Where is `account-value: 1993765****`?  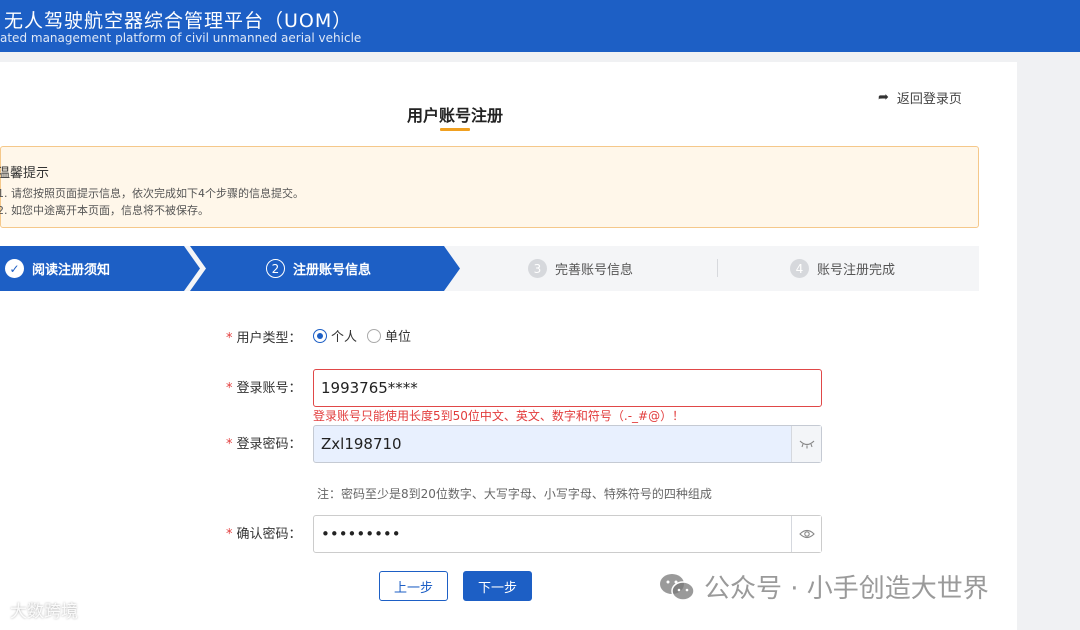 account-value: 1993765**** is located at coordinates (369, 388).